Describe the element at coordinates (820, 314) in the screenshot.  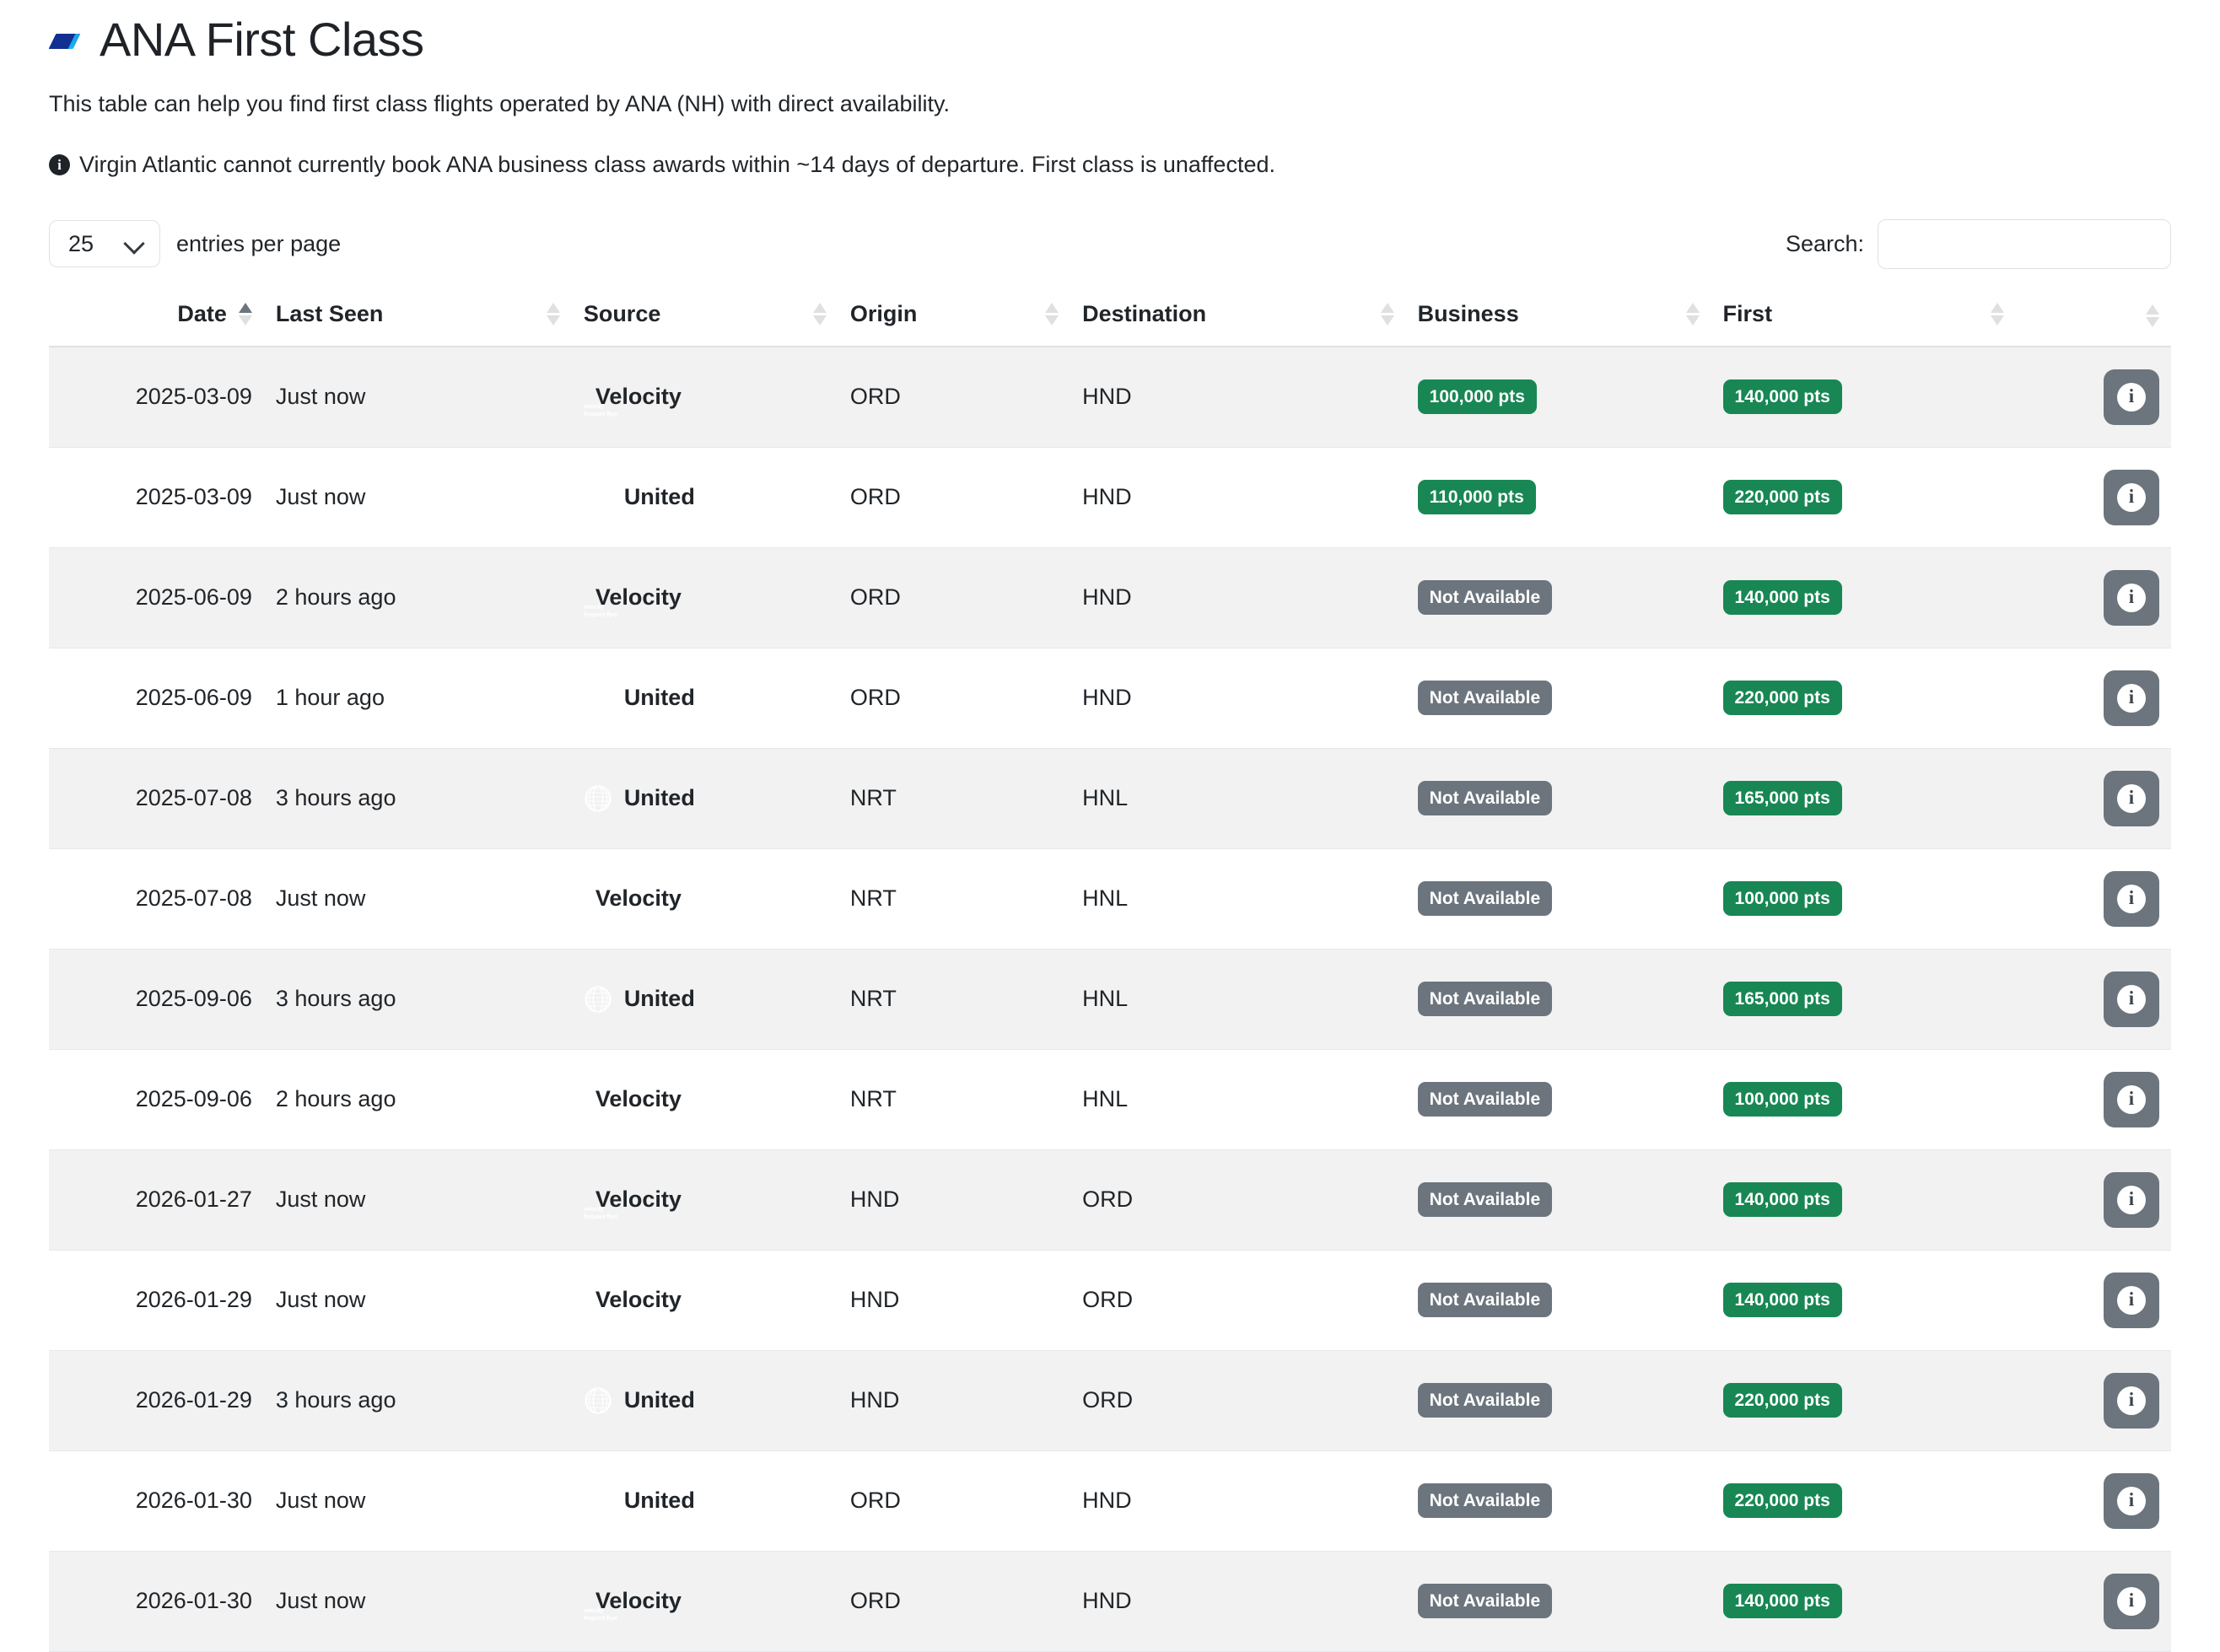
I see `sort-icon-source` at that location.